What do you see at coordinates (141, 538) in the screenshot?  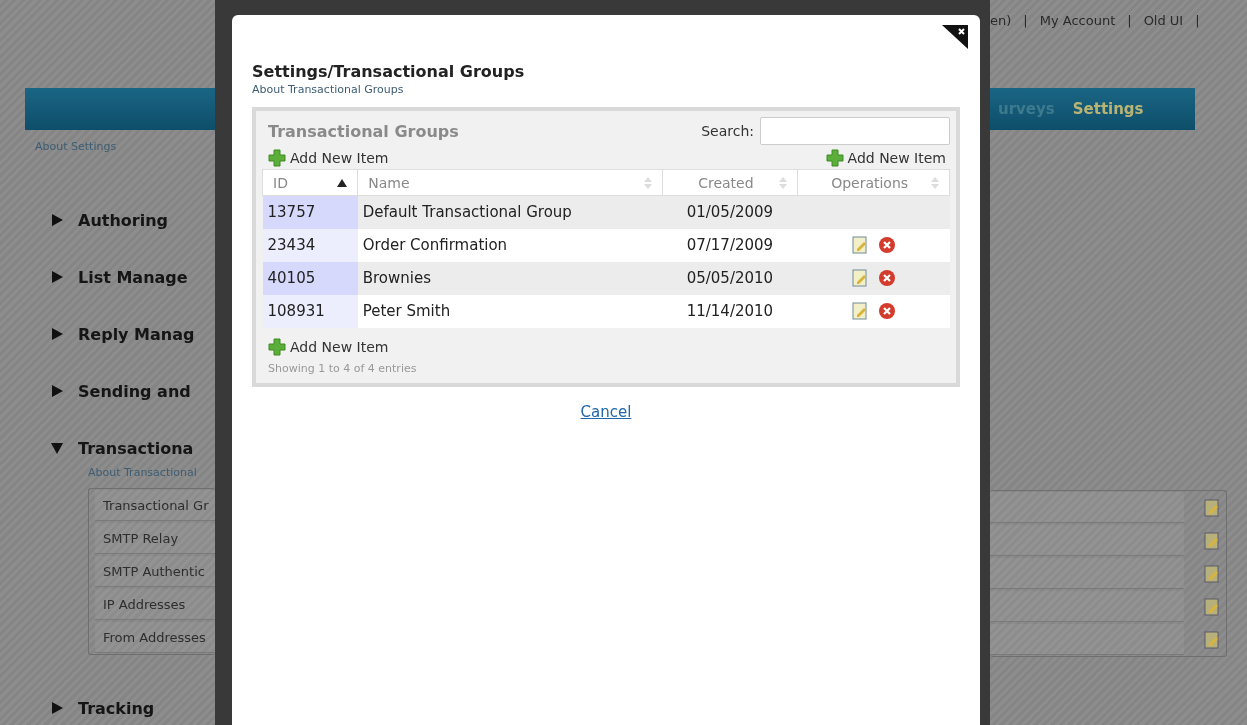 I see `settings-item: SMTP Relay` at bounding box center [141, 538].